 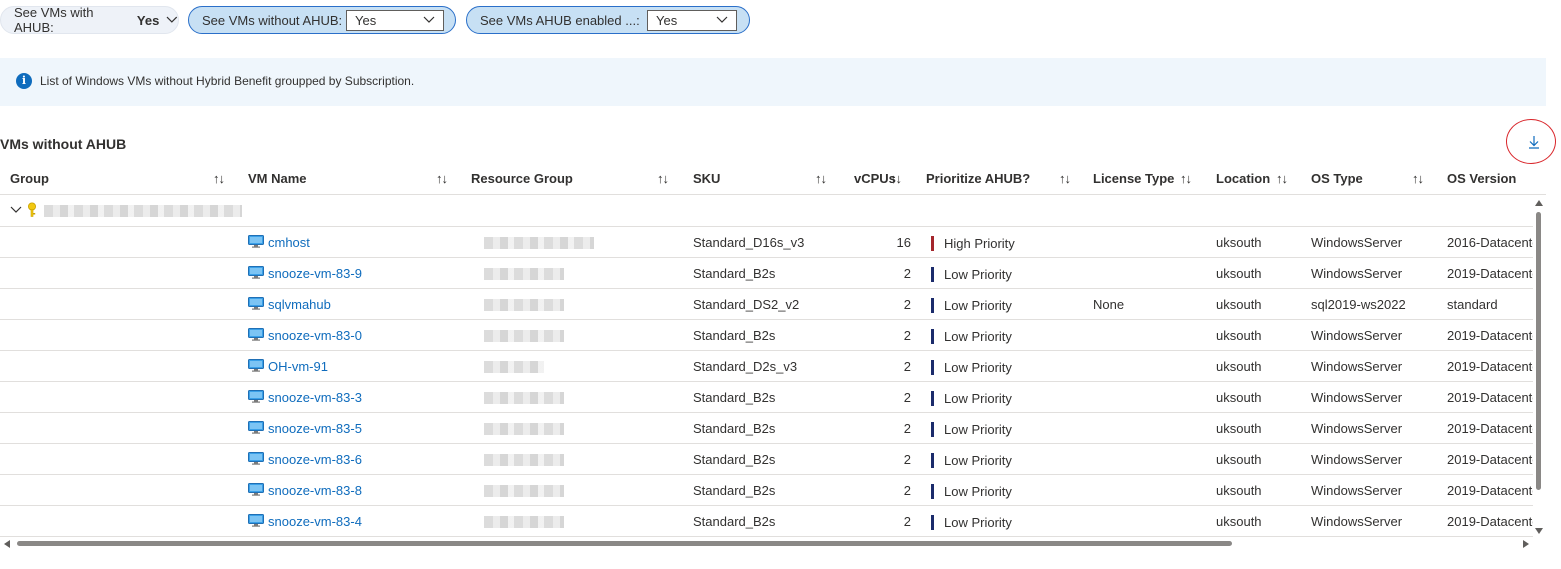 What do you see at coordinates (978, 179) in the screenshot?
I see `col-header-prioritize-ahub: Prioritize AHUB?` at bounding box center [978, 179].